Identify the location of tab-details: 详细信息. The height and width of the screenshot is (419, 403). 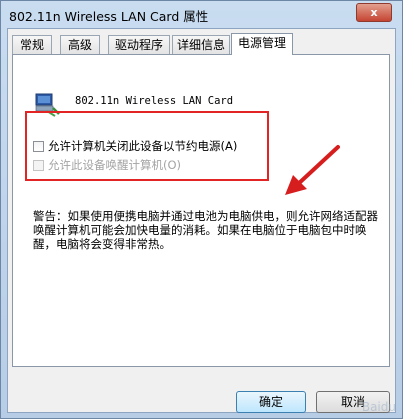
(201, 44).